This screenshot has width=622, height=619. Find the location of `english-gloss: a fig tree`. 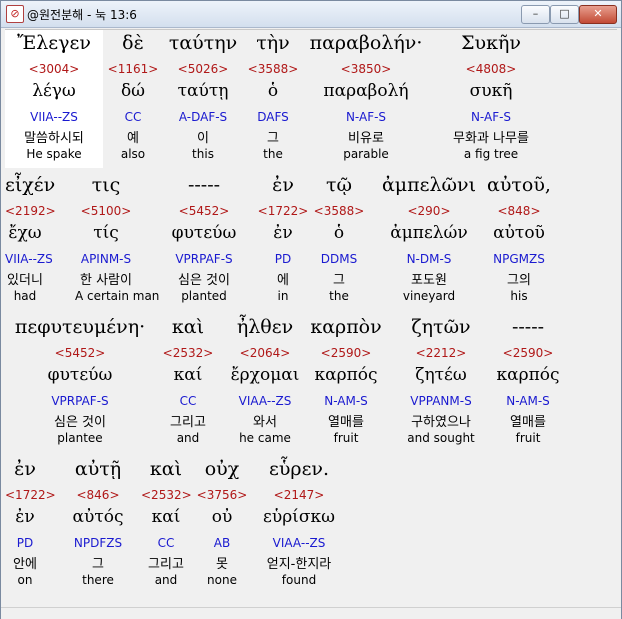

english-gloss: a fig tree is located at coordinates (491, 154).